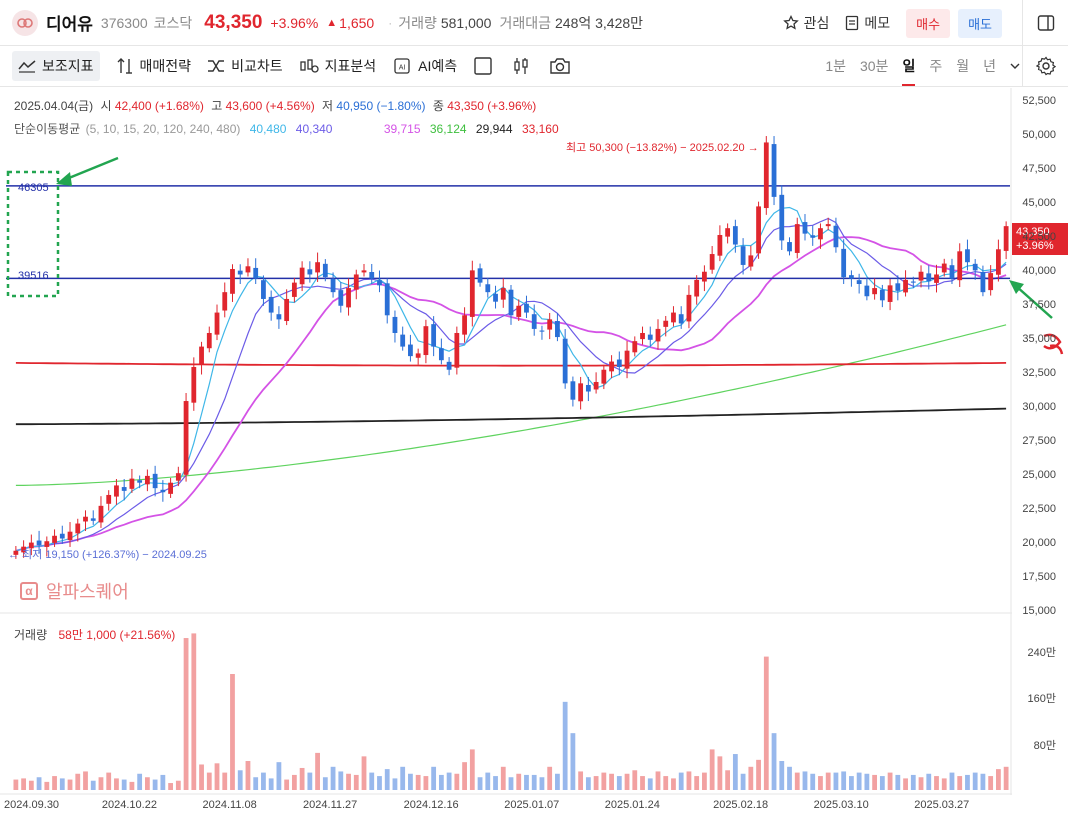 The width and height of the screenshot is (1068, 829). What do you see at coordinates (1039, 202) in the screenshot?
I see `price-tick-label: 45,000` at bounding box center [1039, 202].